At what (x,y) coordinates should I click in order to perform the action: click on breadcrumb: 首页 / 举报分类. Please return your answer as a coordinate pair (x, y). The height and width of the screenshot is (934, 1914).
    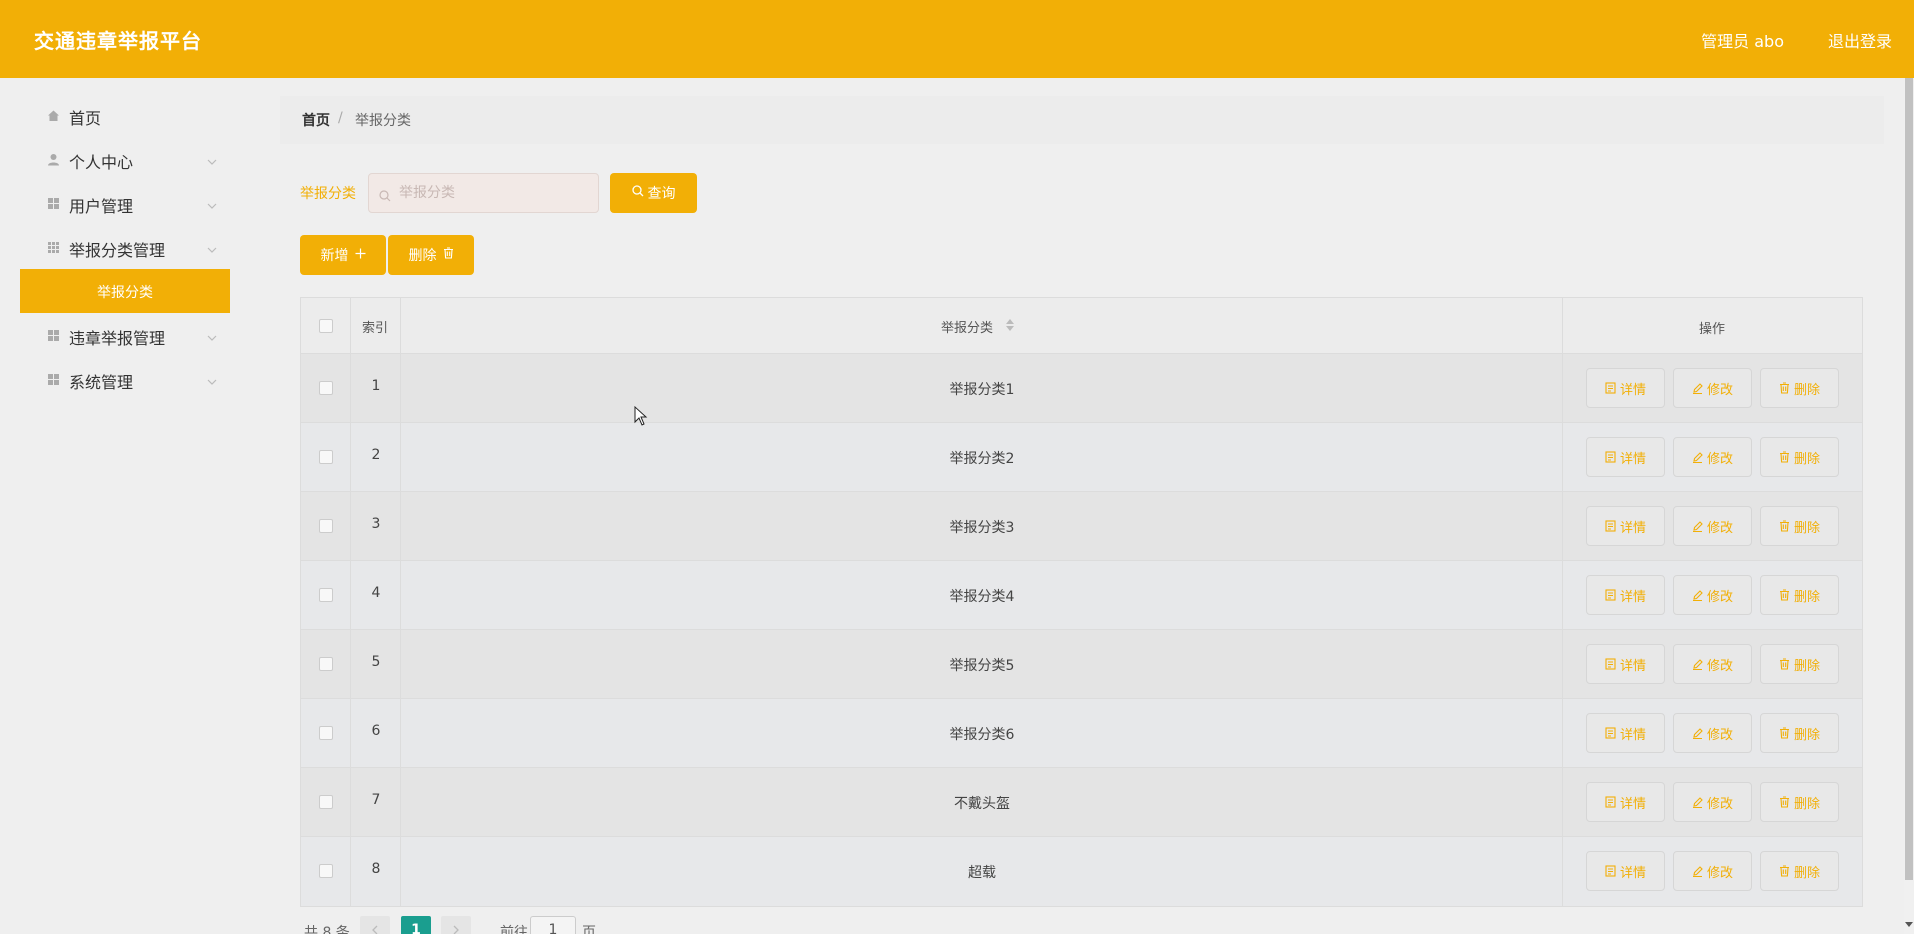
    Looking at the image, I should click on (1082, 120).